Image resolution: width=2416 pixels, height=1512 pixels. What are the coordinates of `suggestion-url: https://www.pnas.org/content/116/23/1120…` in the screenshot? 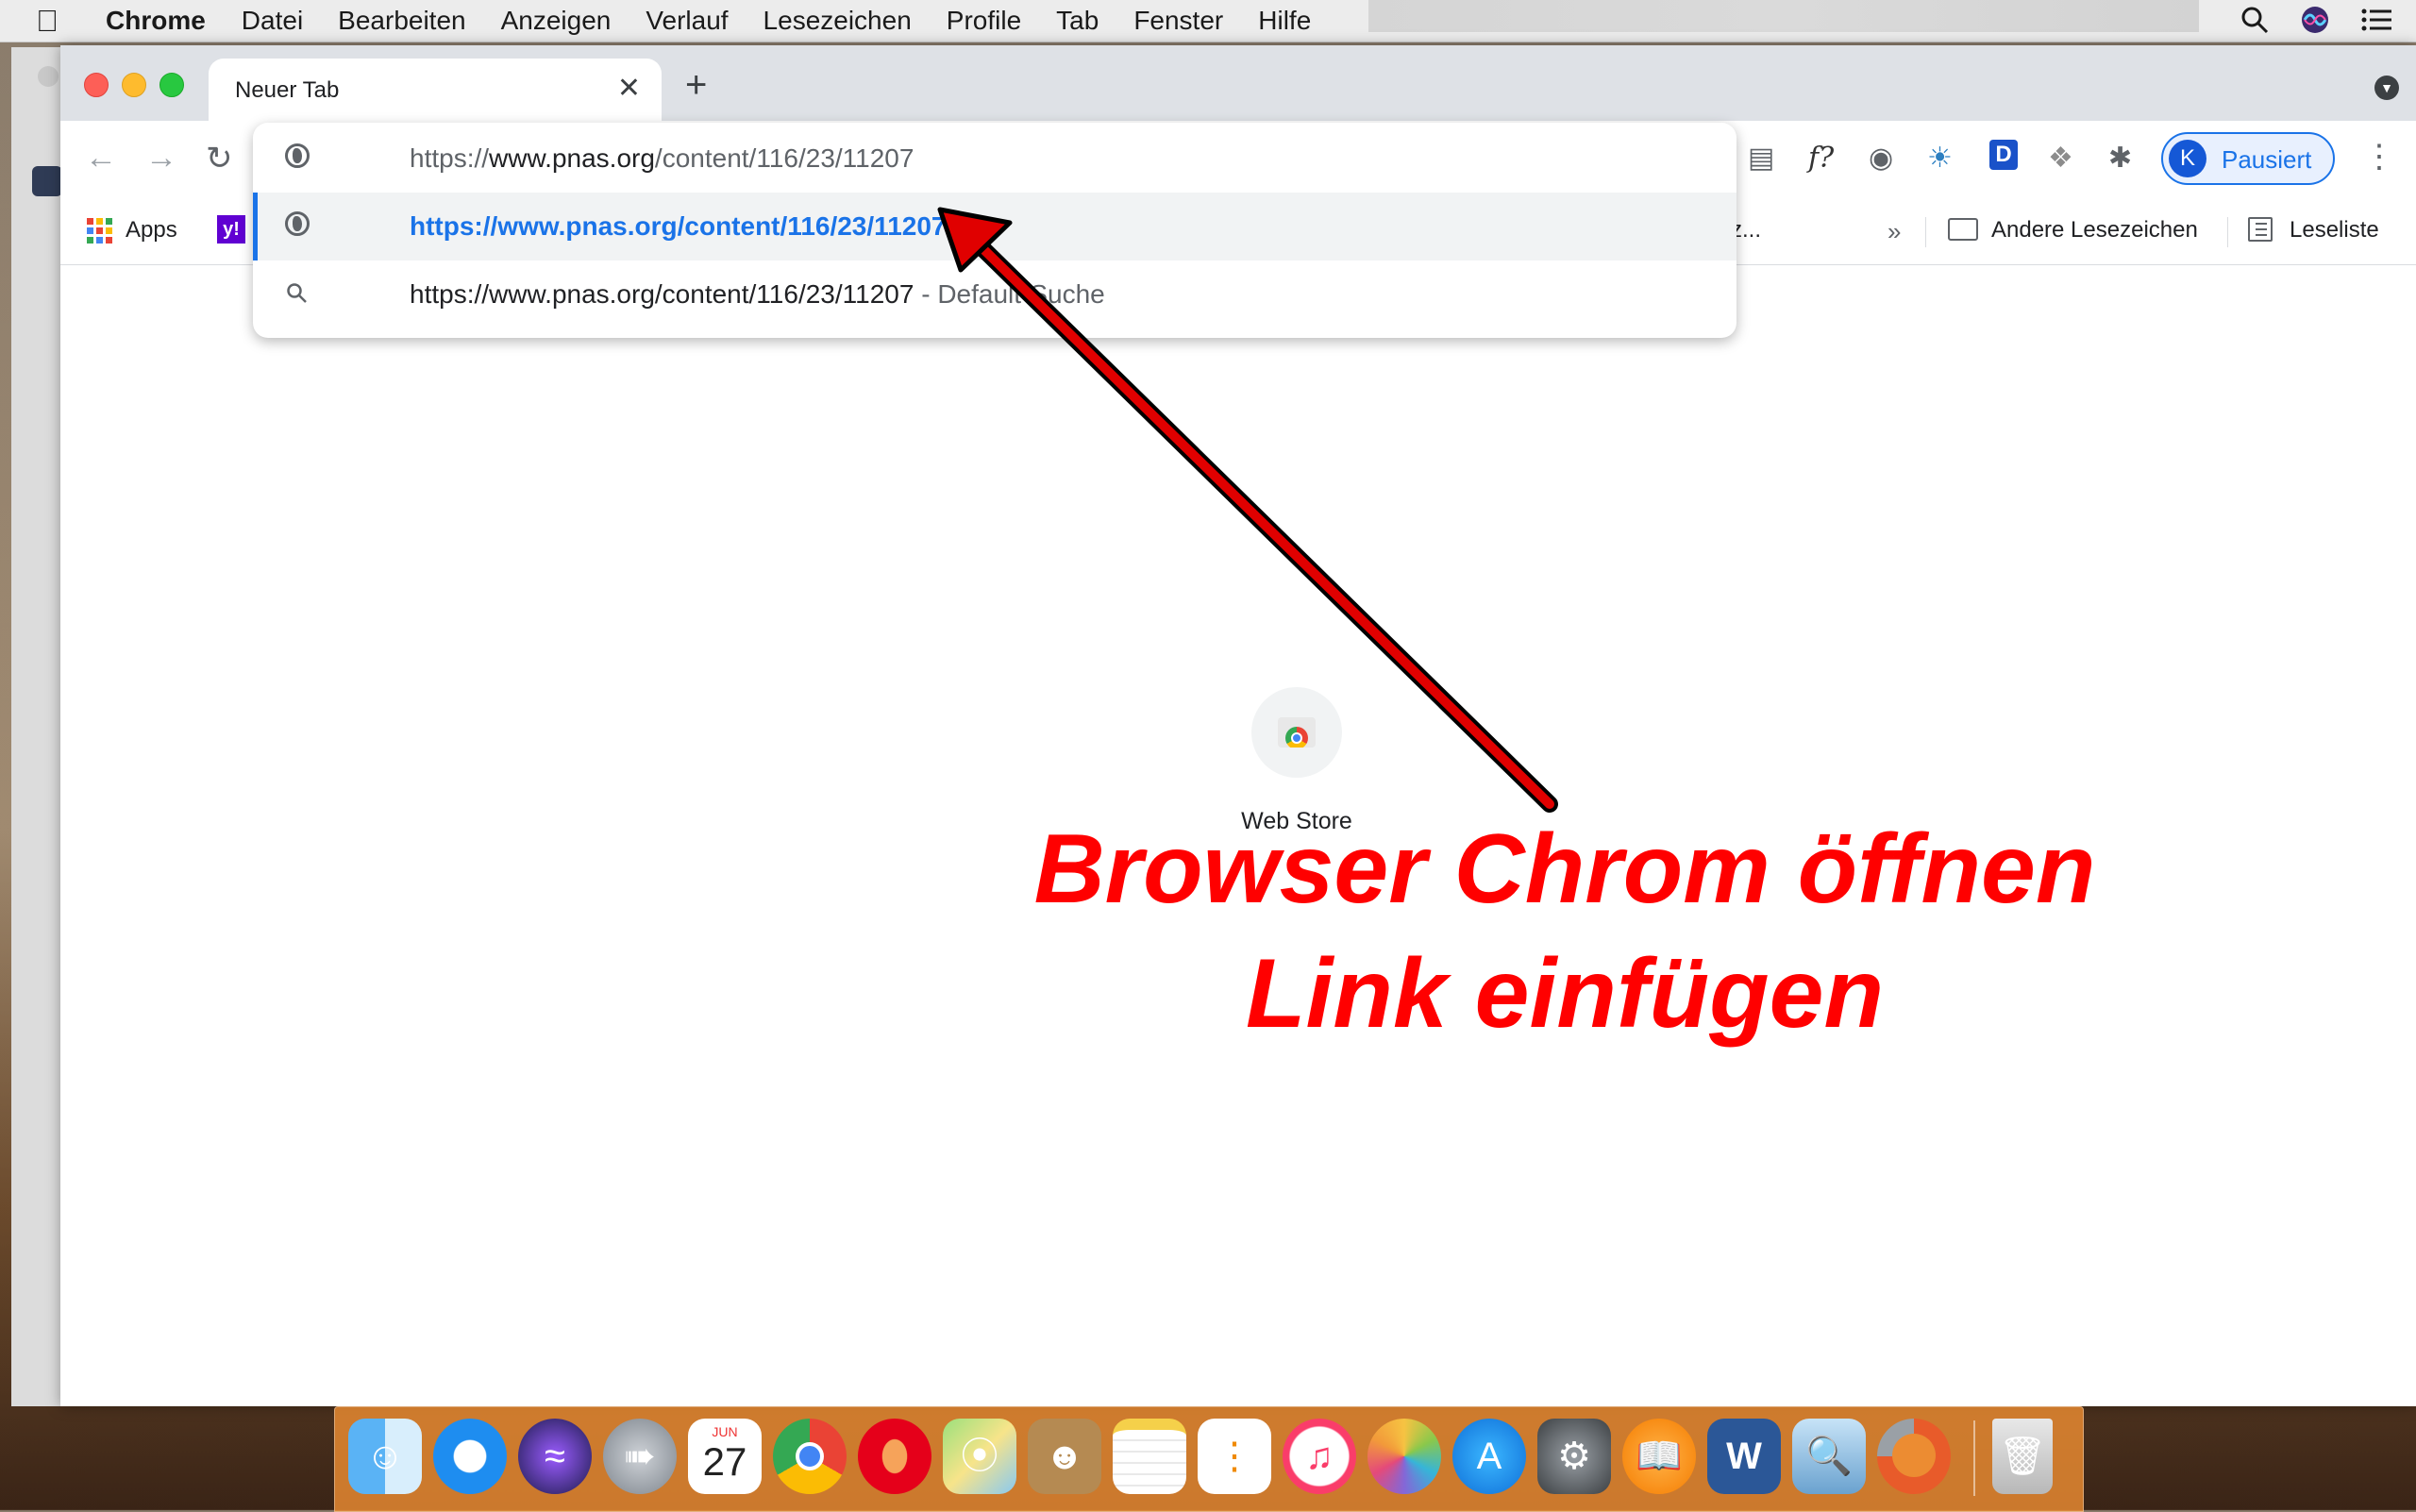 It's located at (994, 226).